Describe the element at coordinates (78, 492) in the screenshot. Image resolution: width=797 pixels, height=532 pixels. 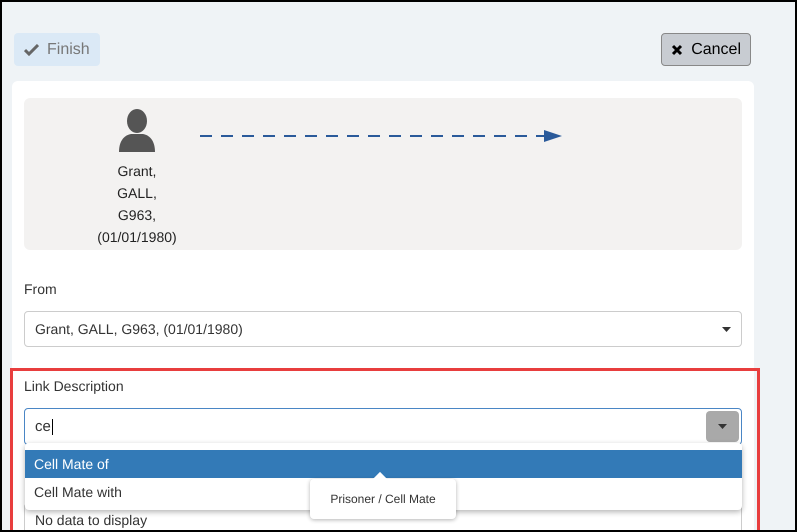
I see `dropdown-option: Cell Mate with` at that location.